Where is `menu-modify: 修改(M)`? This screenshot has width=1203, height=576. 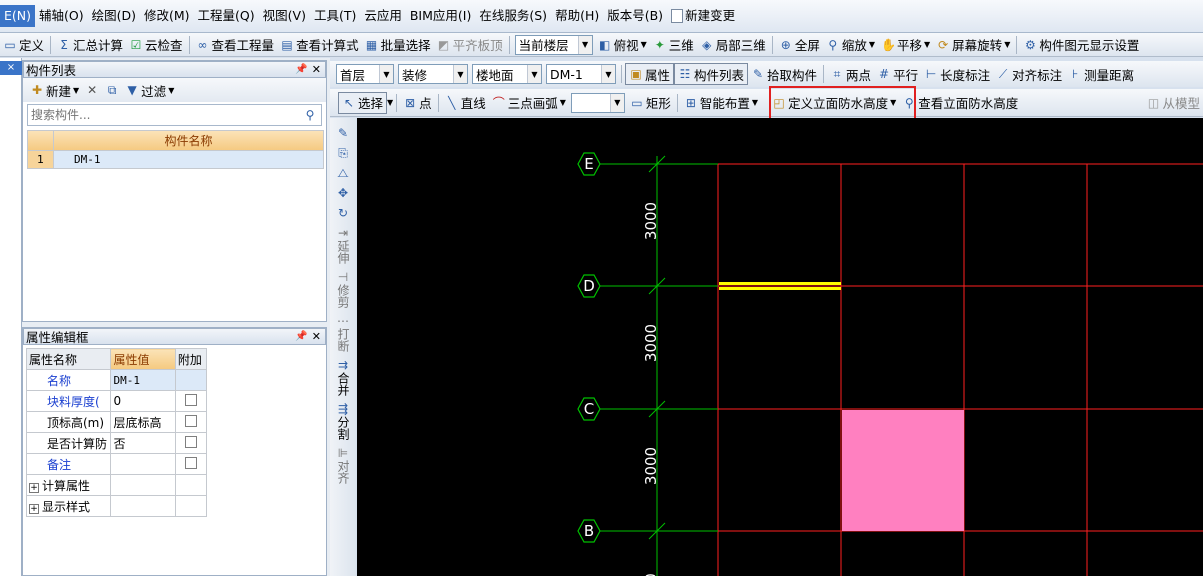
menu-modify: 修改(M) is located at coordinates (167, 16).